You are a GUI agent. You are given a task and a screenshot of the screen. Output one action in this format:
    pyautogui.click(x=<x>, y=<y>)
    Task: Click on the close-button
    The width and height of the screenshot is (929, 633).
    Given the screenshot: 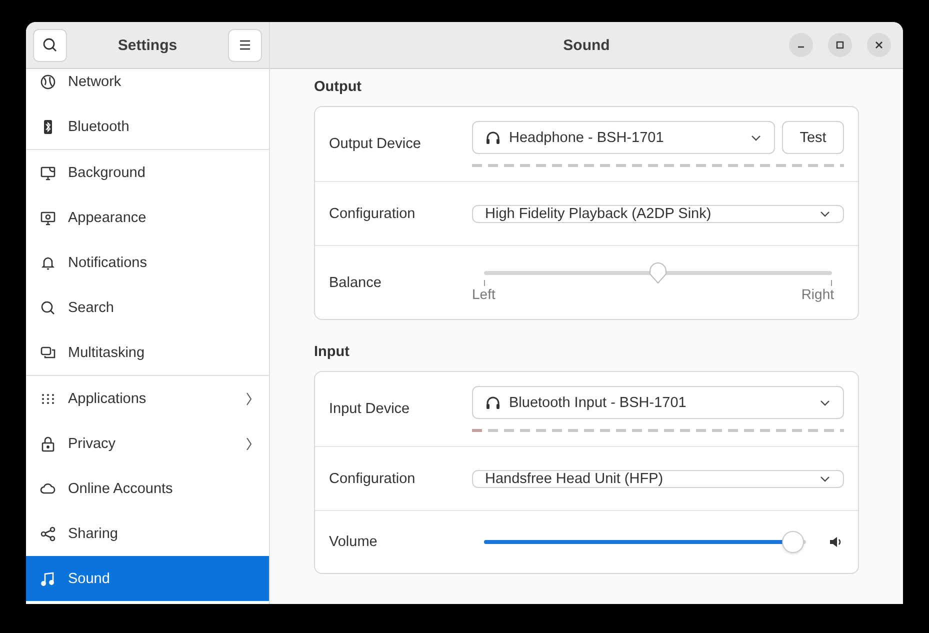 What is the action you would take?
    pyautogui.click(x=879, y=45)
    